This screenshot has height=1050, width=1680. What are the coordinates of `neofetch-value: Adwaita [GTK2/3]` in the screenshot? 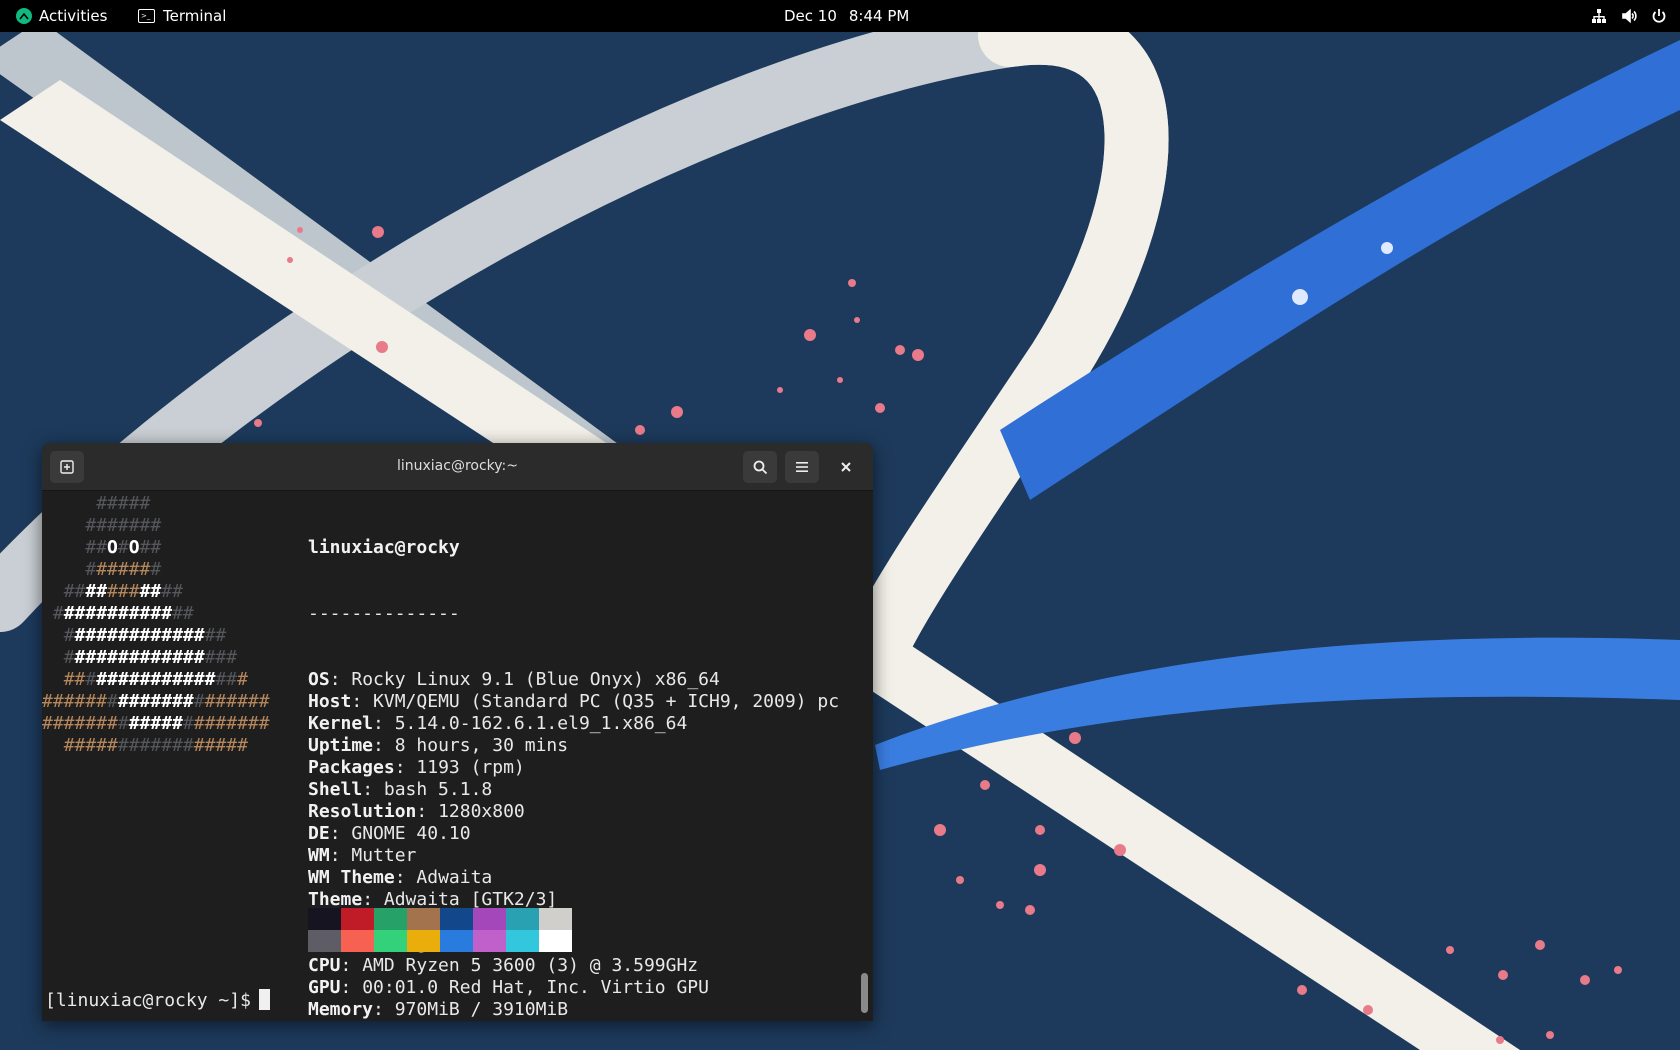 It's located at (470, 899).